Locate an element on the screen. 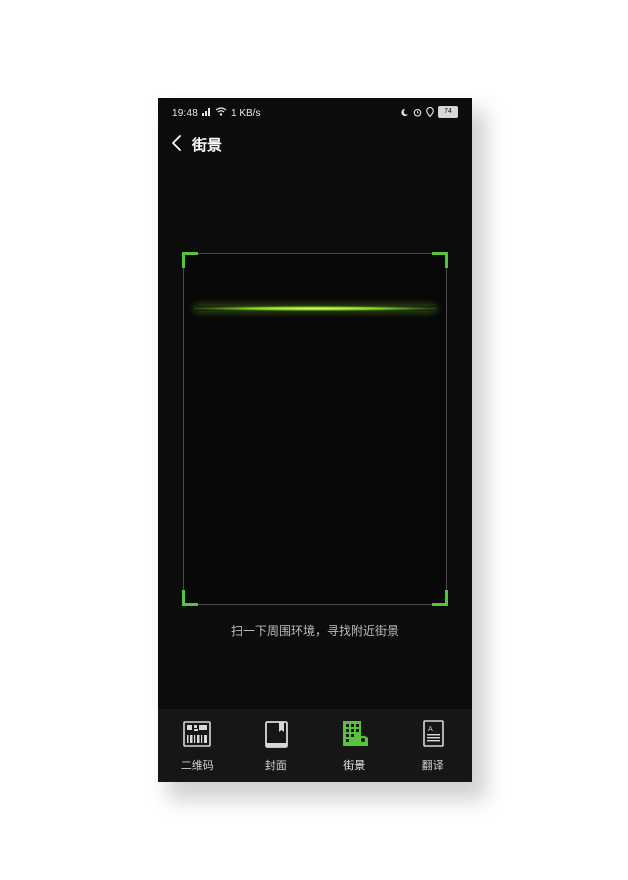 The height and width of the screenshot is (880, 628). alarm-icon is located at coordinates (417, 112).